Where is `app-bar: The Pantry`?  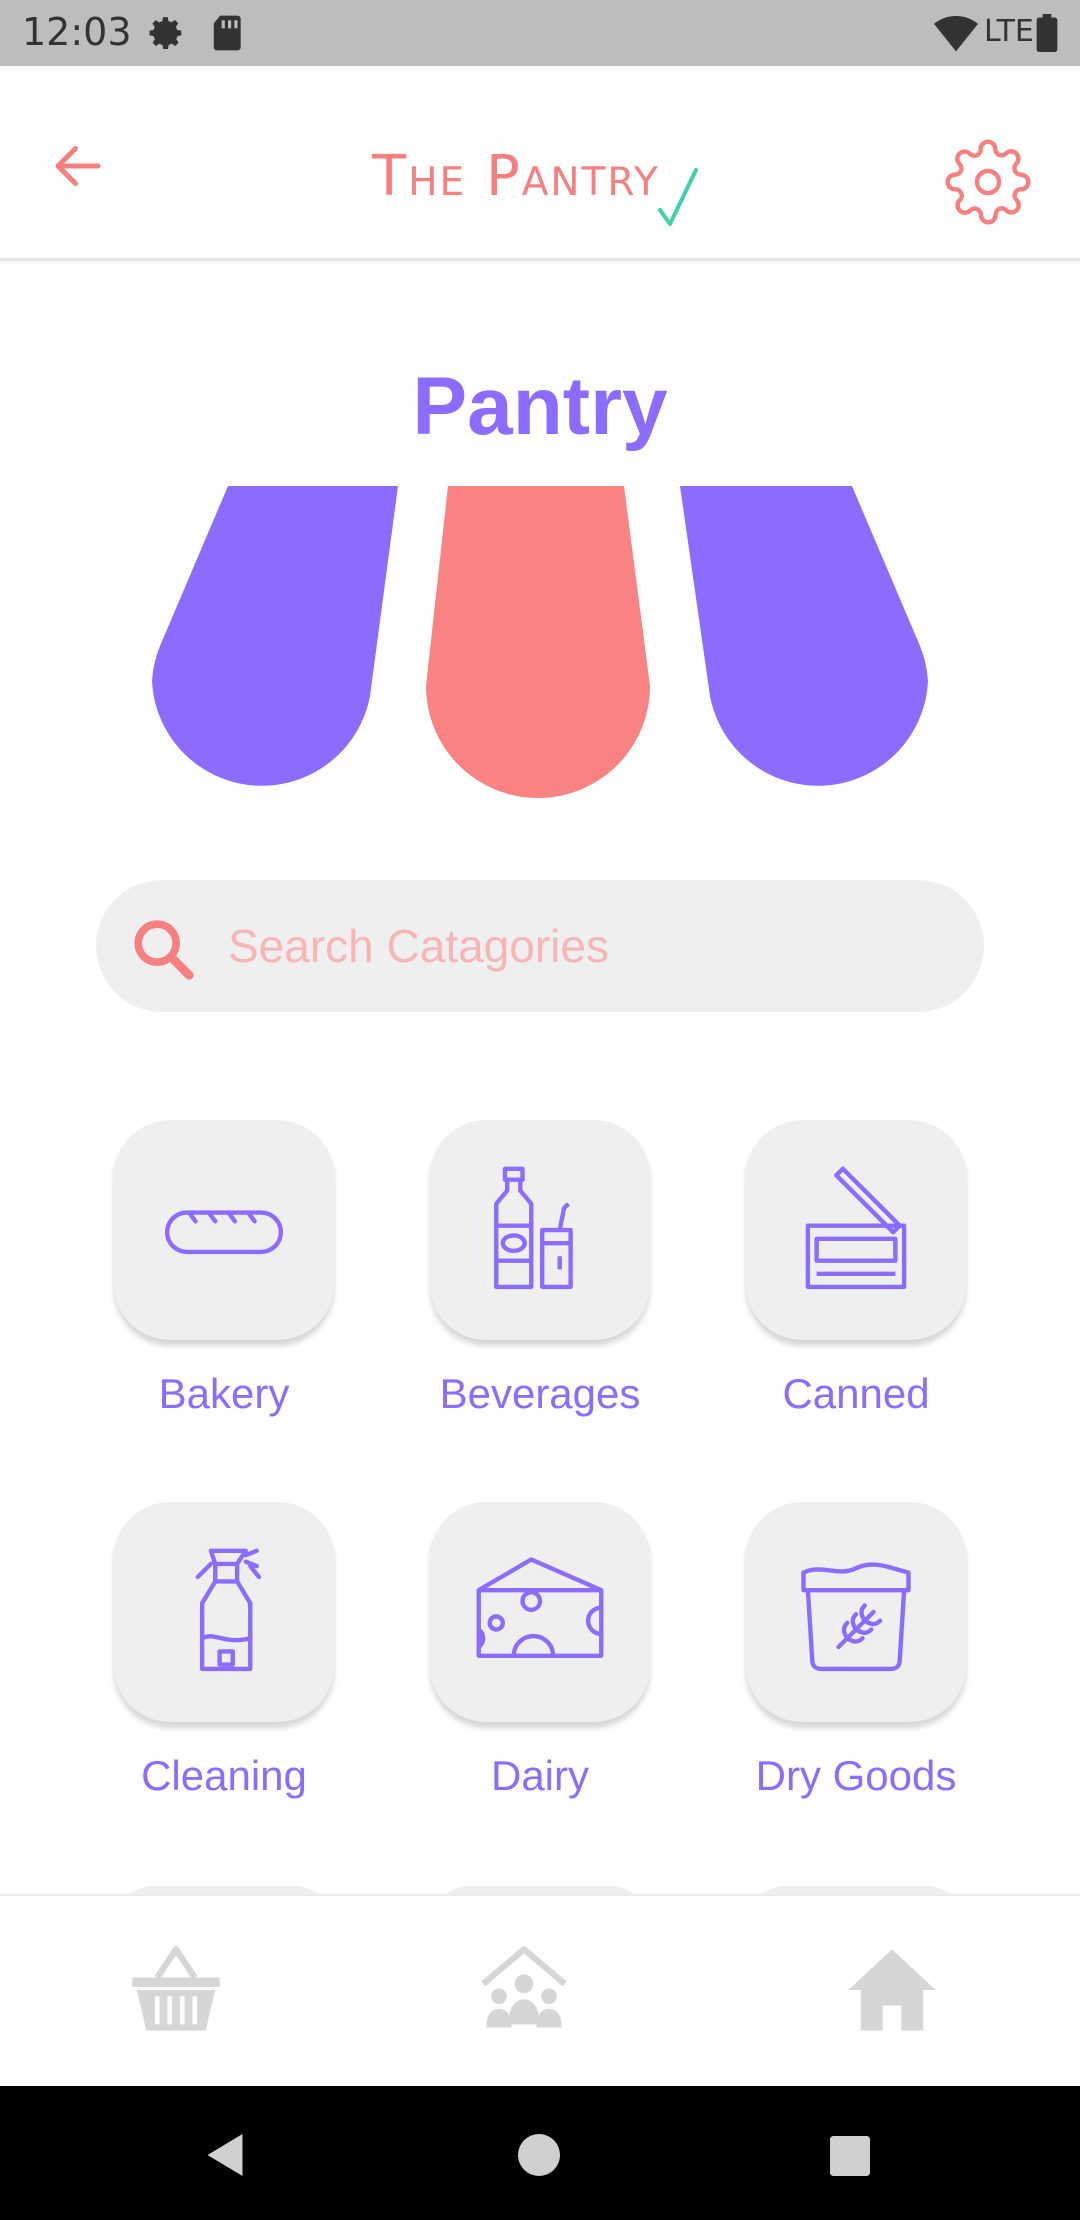
app-bar: The Pantry is located at coordinates (540, 163).